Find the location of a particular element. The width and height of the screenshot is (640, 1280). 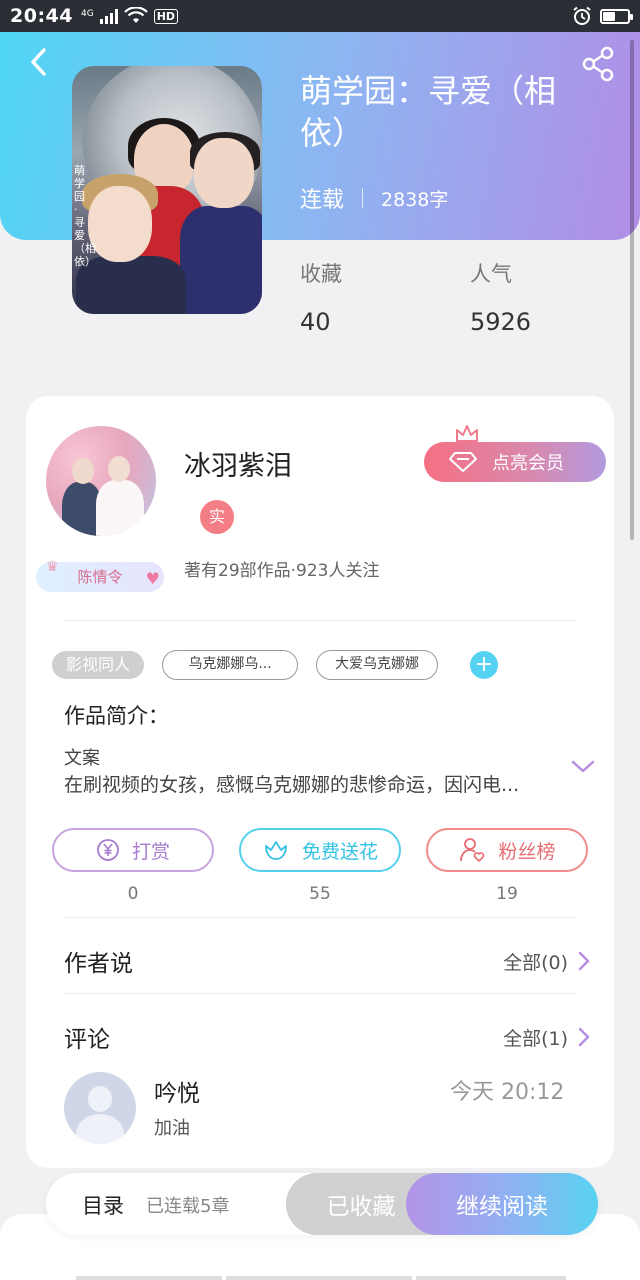

collected-label: 已收藏 is located at coordinates (361, 1207).